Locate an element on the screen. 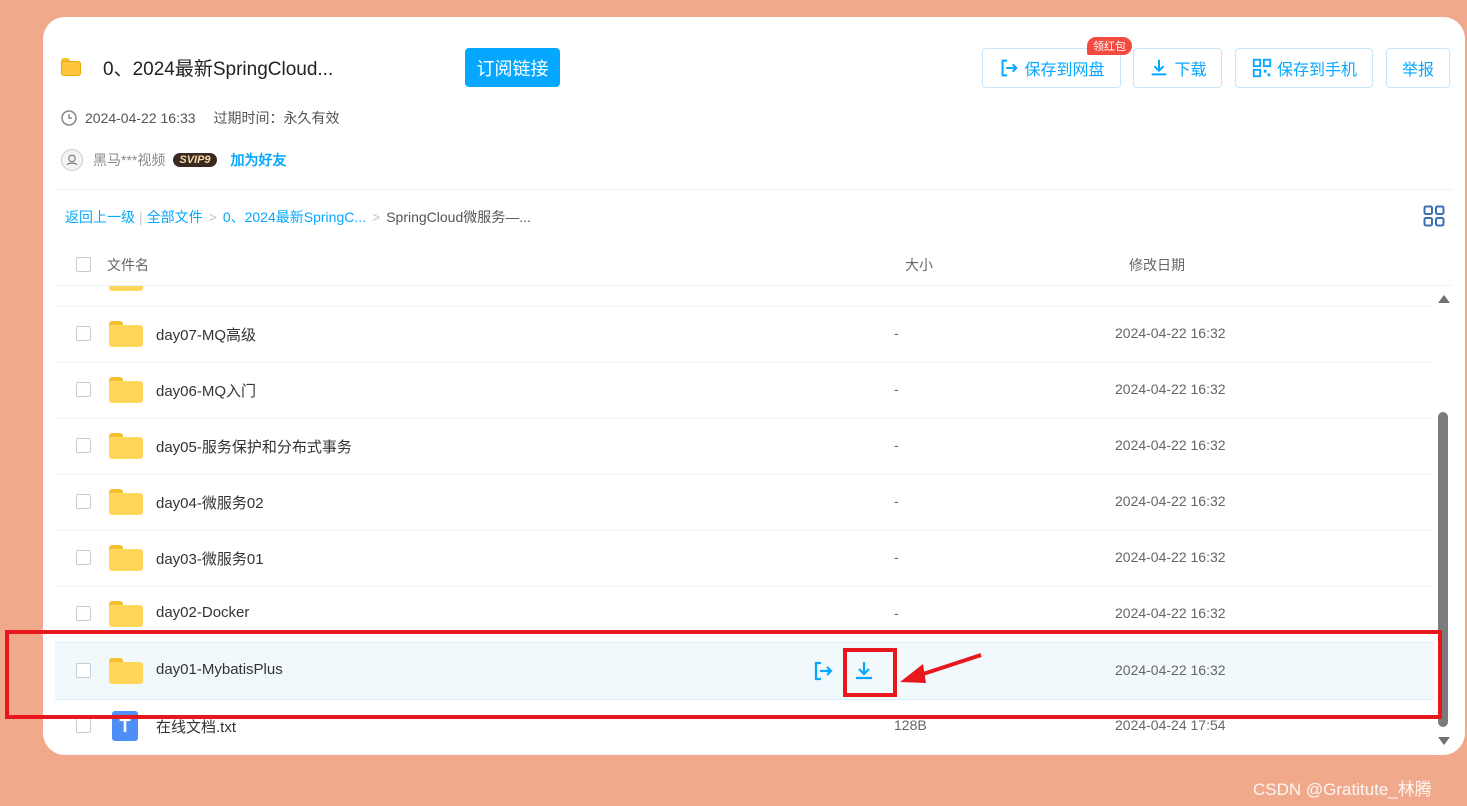 This screenshot has width=1467, height=806. list-item is located at coordinates (744, 296).